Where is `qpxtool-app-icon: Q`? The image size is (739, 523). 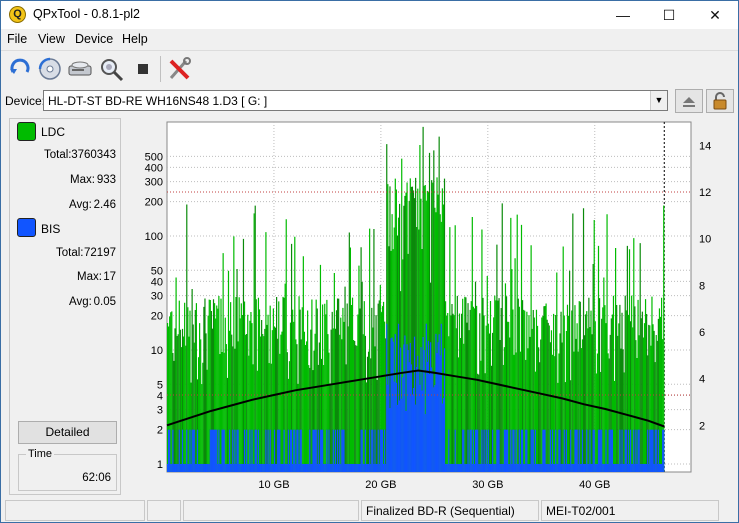
qpxtool-app-icon: Q is located at coordinates (17, 14).